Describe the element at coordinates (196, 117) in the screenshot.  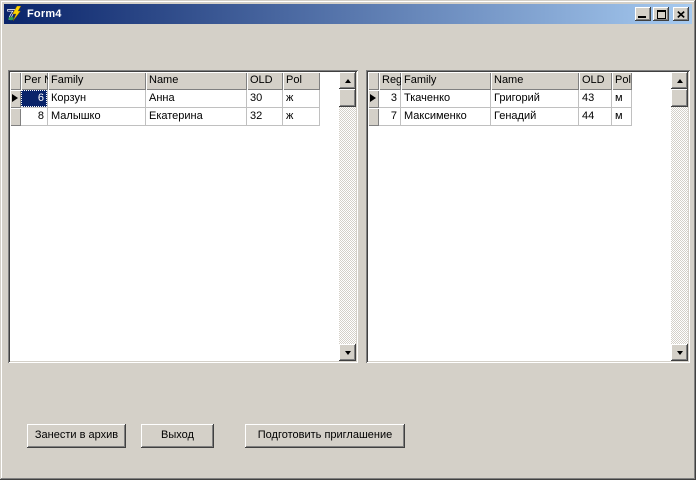
I see `grid-cell: Екатерина` at that location.